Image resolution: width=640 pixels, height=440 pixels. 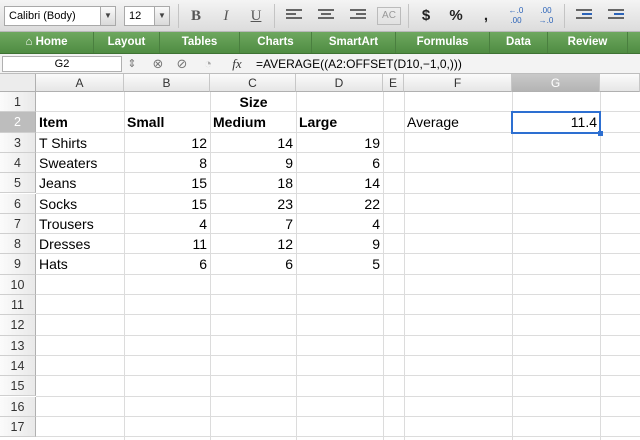 What do you see at coordinates (80, 183) in the screenshot?
I see `item-cell: Jeans` at bounding box center [80, 183].